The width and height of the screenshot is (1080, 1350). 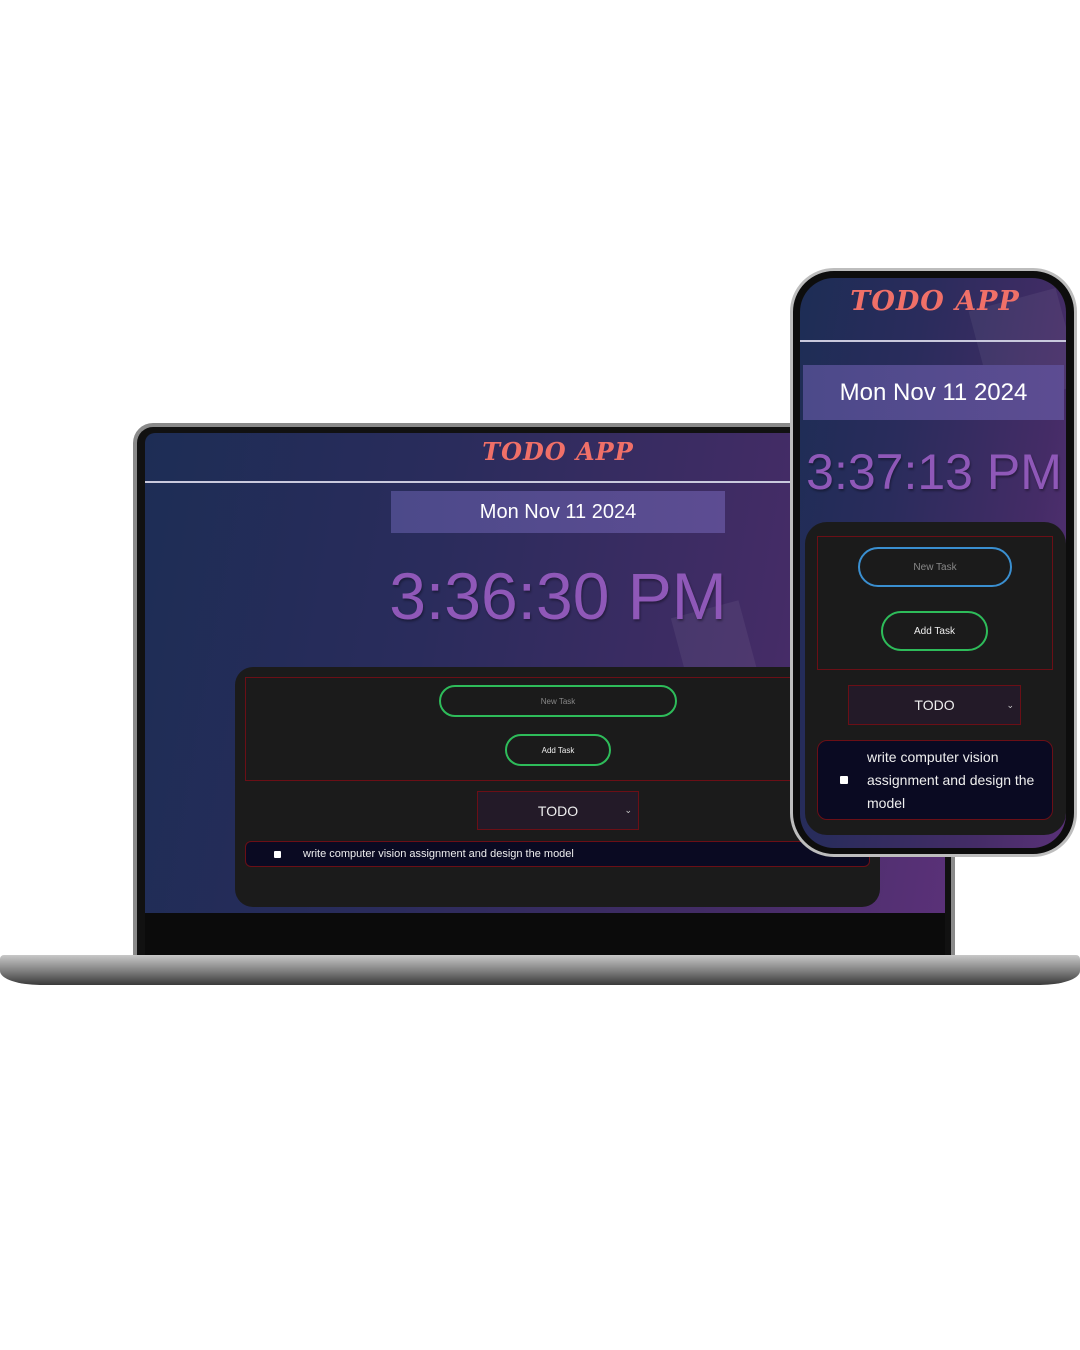 I want to click on app-title: TODO APP, so click(x=935, y=301).